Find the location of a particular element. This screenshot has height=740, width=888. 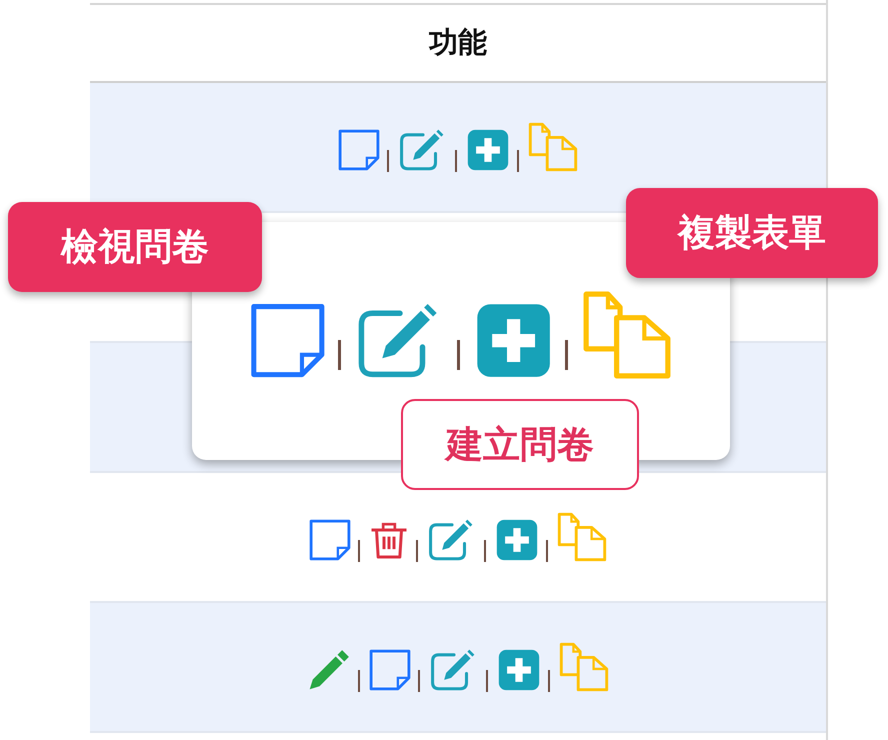

annotation-label: 複製表單 is located at coordinates (752, 233).